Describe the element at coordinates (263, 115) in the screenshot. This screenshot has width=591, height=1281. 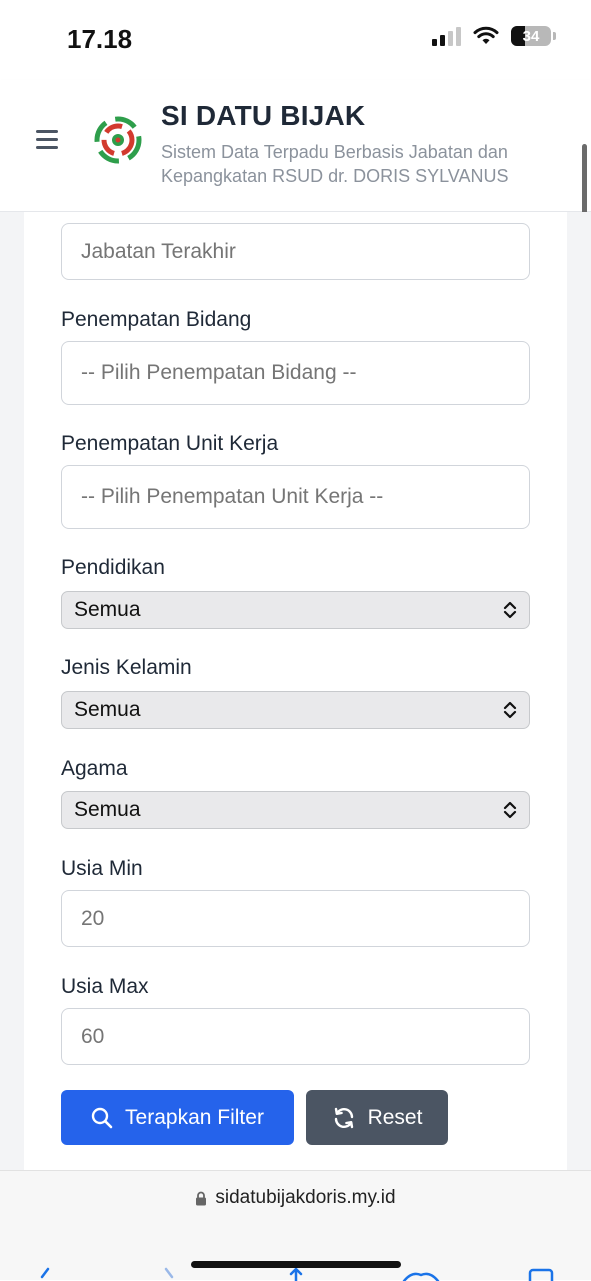
I see `app-title: SI DATU BIJAK` at that location.